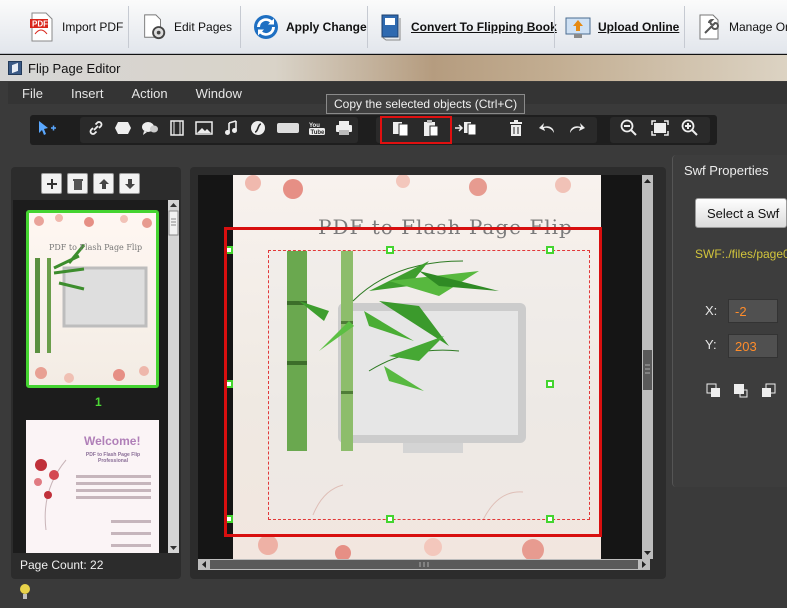 The image size is (787, 608). Describe the element at coordinates (726, 170) in the screenshot. I see `properties-title: Swf Properties` at that location.